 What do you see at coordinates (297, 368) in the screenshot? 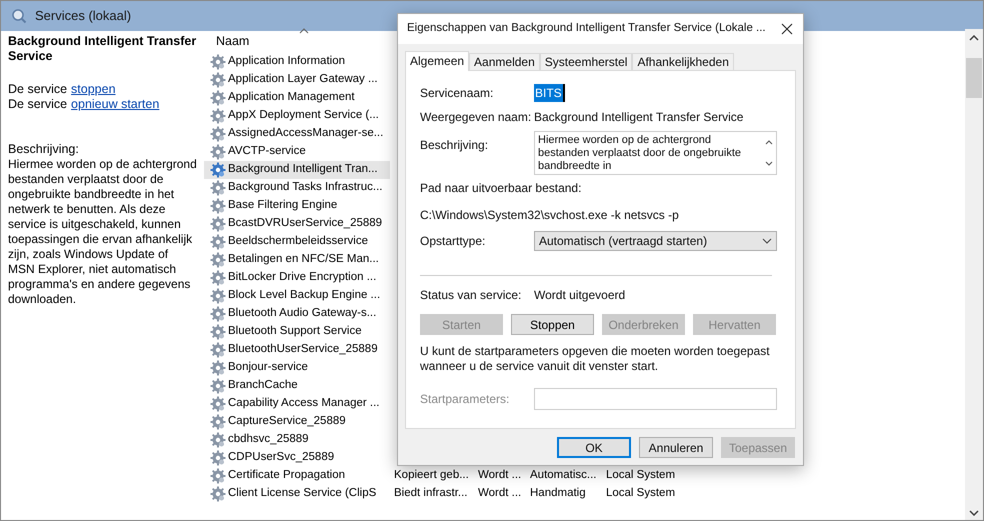
I see `service-row: Bonjour-service` at bounding box center [297, 368].